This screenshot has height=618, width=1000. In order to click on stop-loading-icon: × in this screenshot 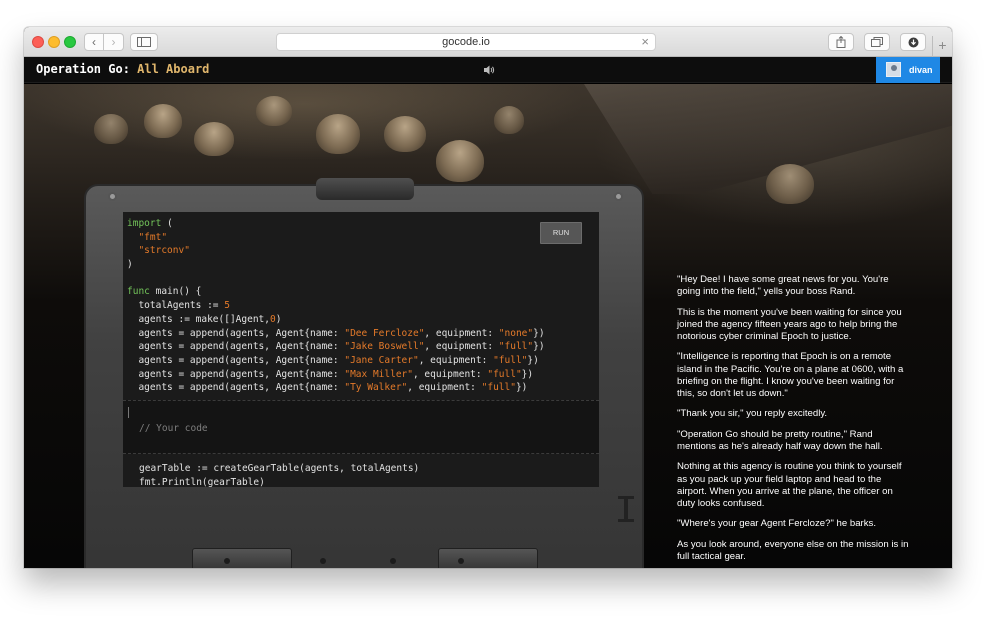, I will do `click(645, 42)`.